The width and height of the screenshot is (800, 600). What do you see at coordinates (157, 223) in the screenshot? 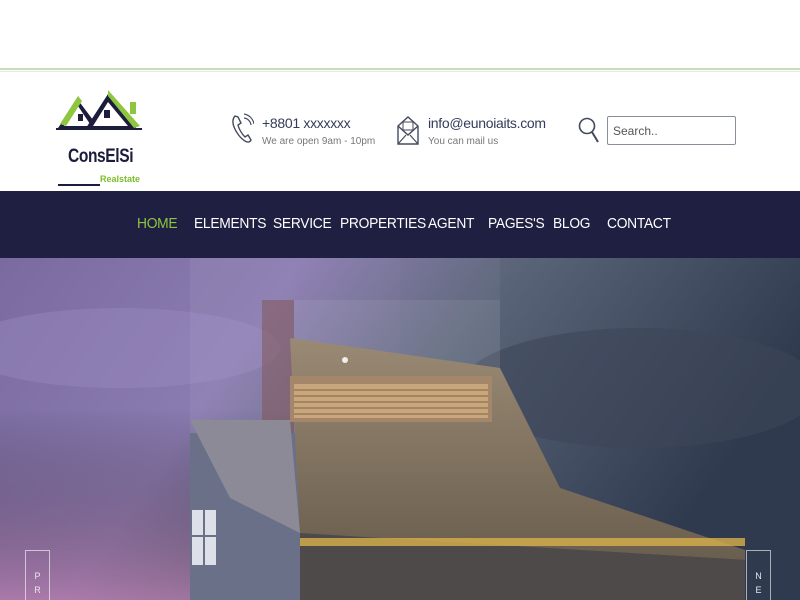
I see `nav-item-home: HOME` at bounding box center [157, 223].